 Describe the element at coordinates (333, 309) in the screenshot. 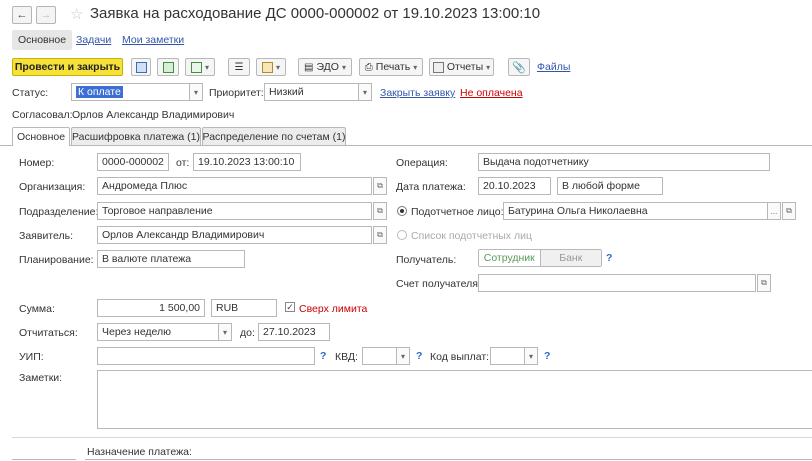

I see `over-limit-label: Сверх лимита` at that location.